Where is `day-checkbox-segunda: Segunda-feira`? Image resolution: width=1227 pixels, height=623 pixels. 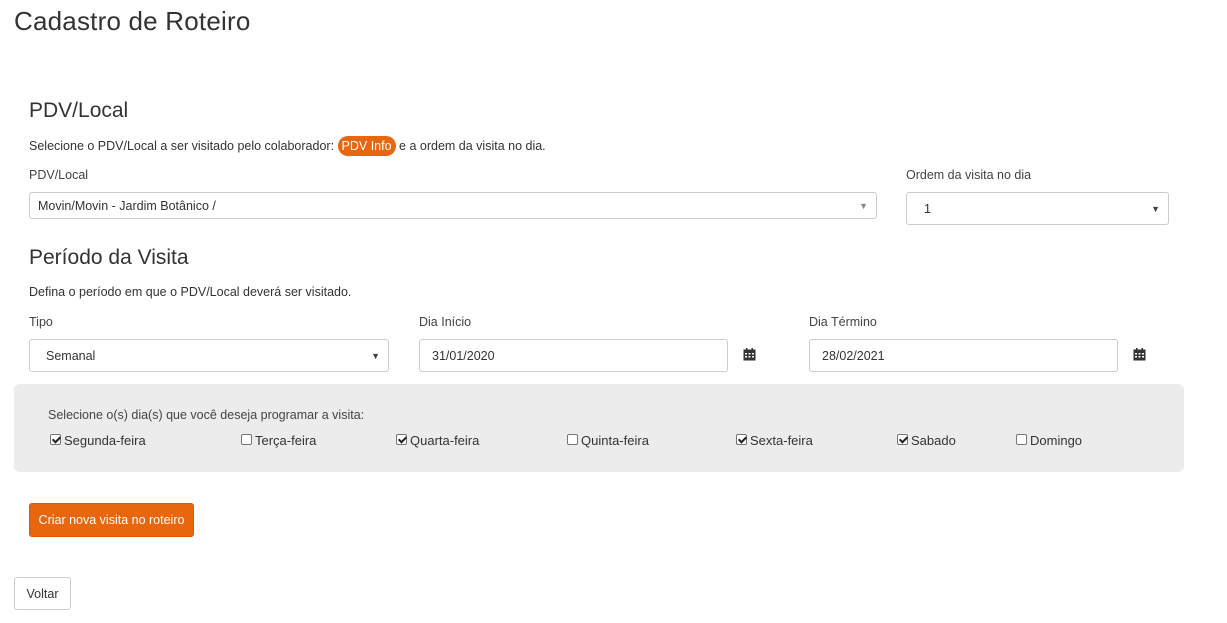
day-checkbox-segunda: Segunda-feira is located at coordinates (98, 440).